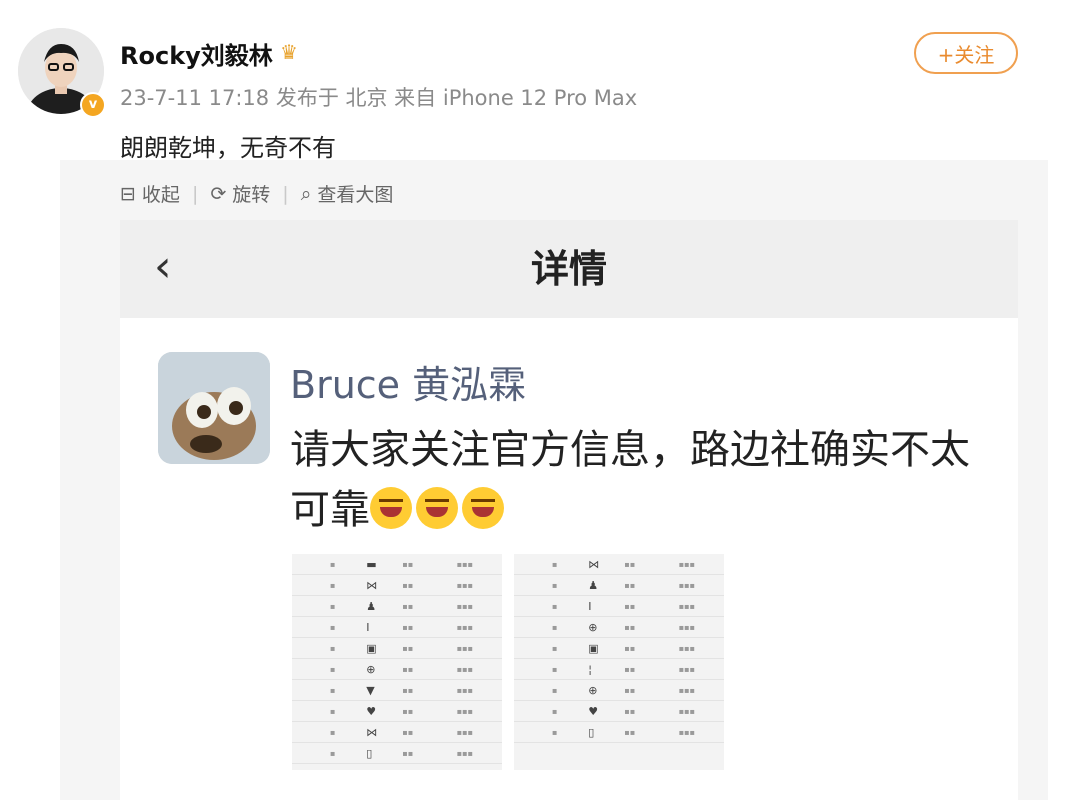  I want to click on post-text: 朗朗乾坤，无奇不有, so click(228, 148).